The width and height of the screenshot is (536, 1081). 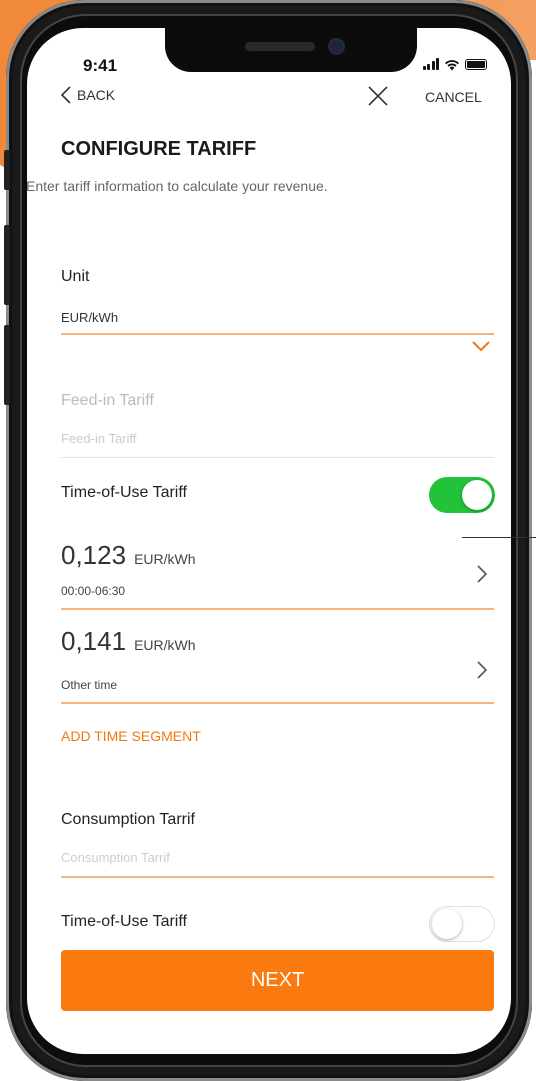 What do you see at coordinates (7, 365) in the screenshot?
I see `volume-down-button` at bounding box center [7, 365].